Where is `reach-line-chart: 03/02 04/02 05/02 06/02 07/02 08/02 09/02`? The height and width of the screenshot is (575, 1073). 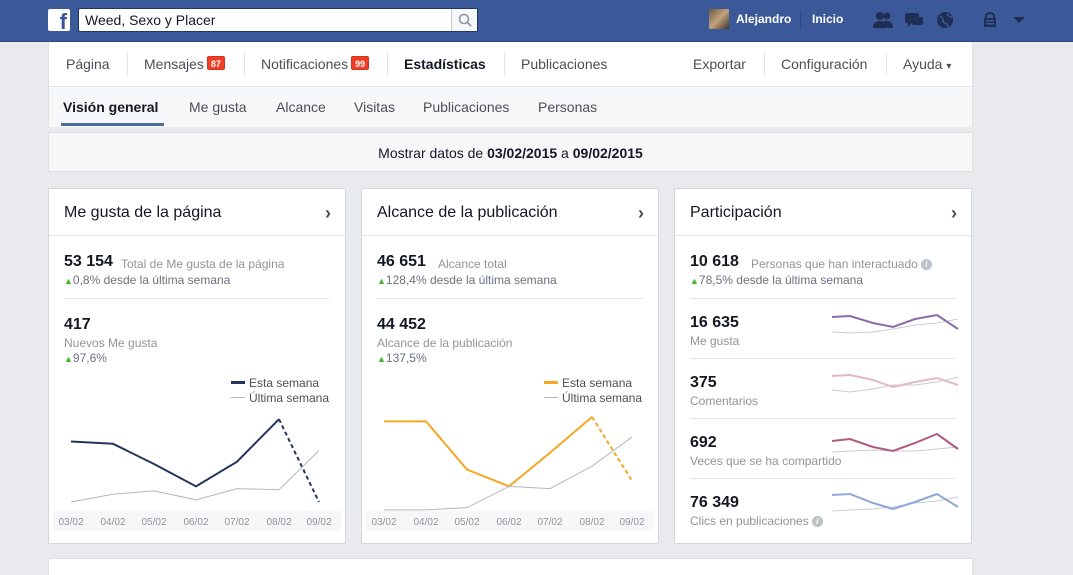 reach-line-chart: 03/02 04/02 05/02 06/02 07/02 08/02 09/02 is located at coordinates (508, 472).